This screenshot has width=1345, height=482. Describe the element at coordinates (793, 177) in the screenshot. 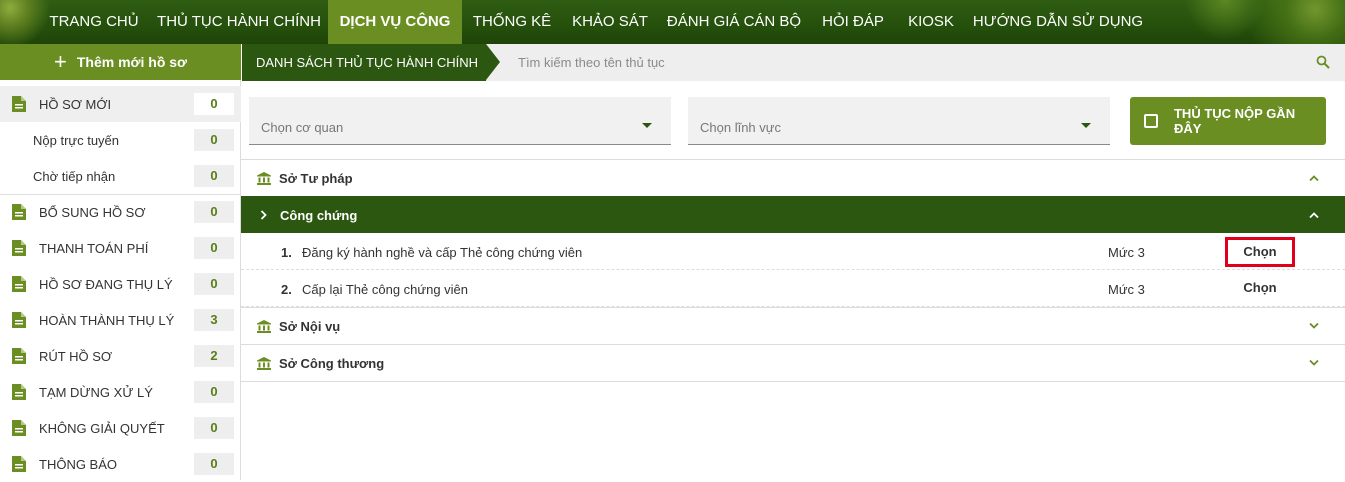

I see `group-so-tu-phap: Sở Tư pháp` at that location.